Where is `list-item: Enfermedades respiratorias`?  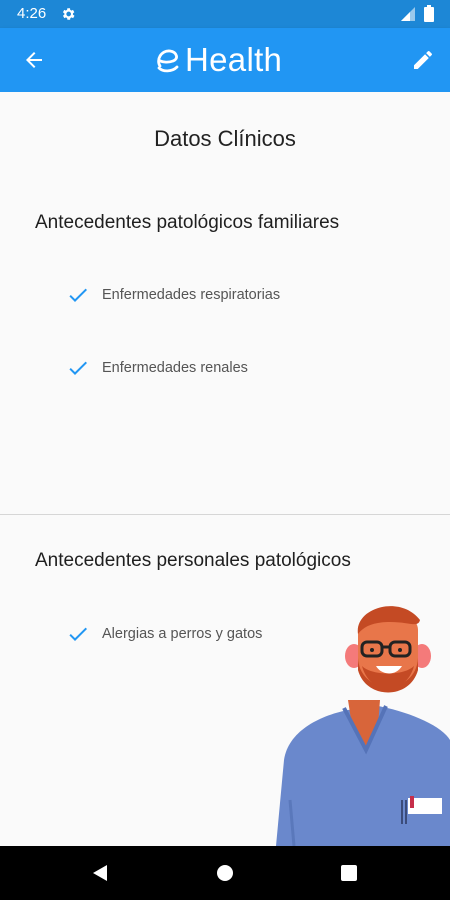 list-item: Enfermedades respiratorias is located at coordinates (173, 295).